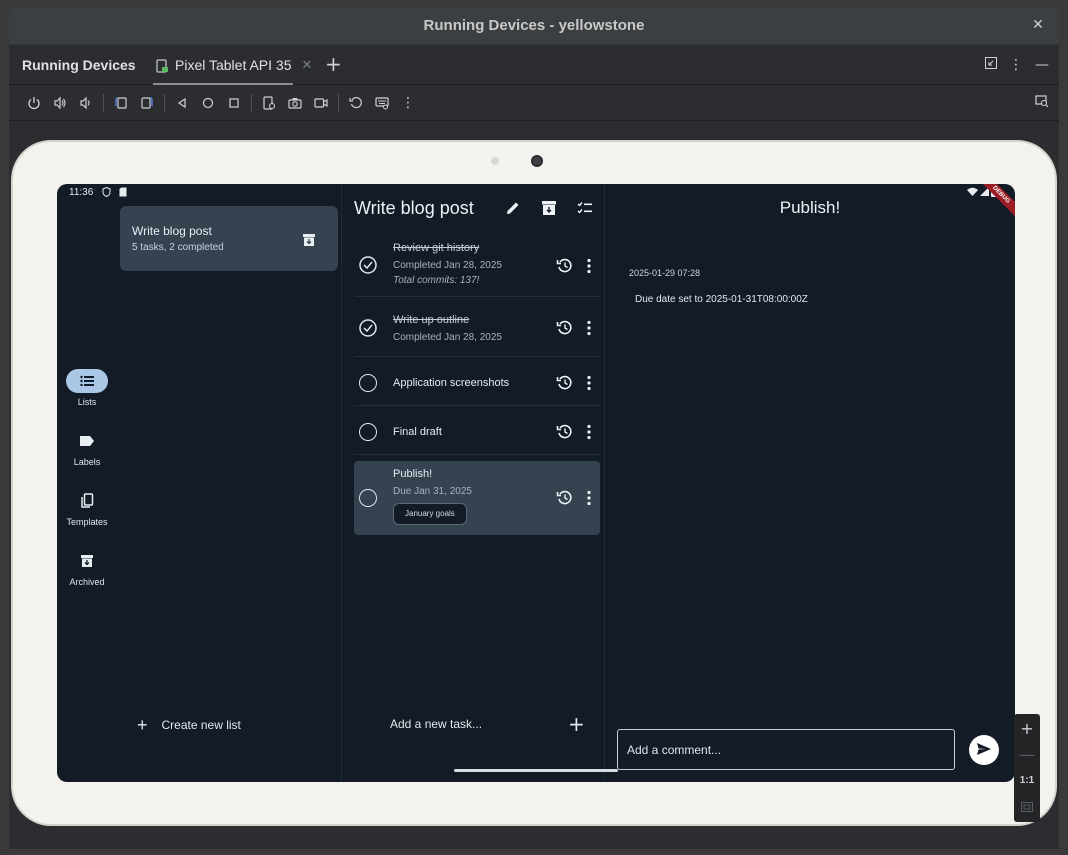 This screenshot has height=855, width=1068. What do you see at coordinates (87, 522) in the screenshot?
I see `rail-label: Templates` at bounding box center [87, 522].